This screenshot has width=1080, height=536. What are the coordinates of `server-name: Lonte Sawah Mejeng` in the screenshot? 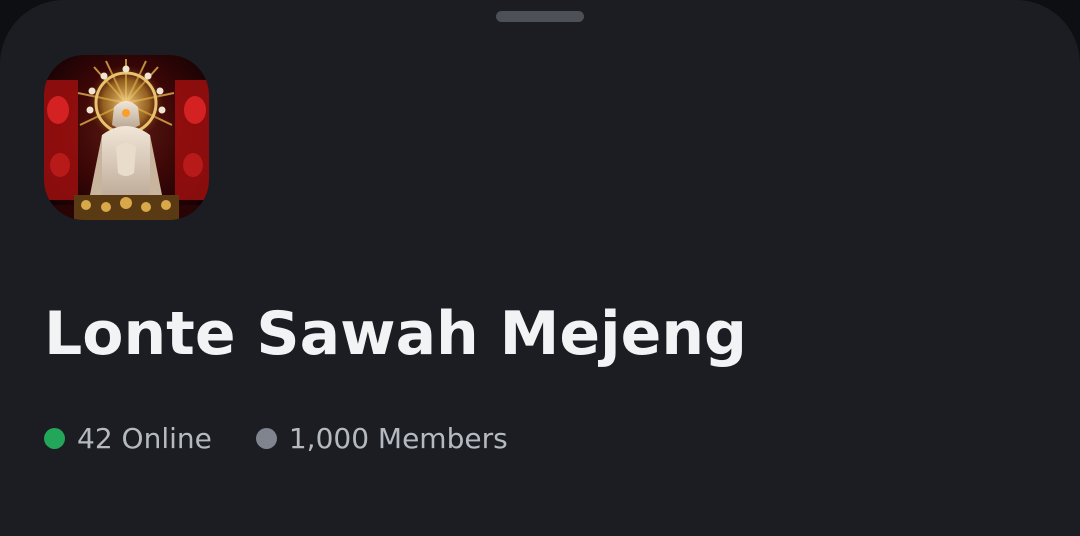 It's located at (395, 334).